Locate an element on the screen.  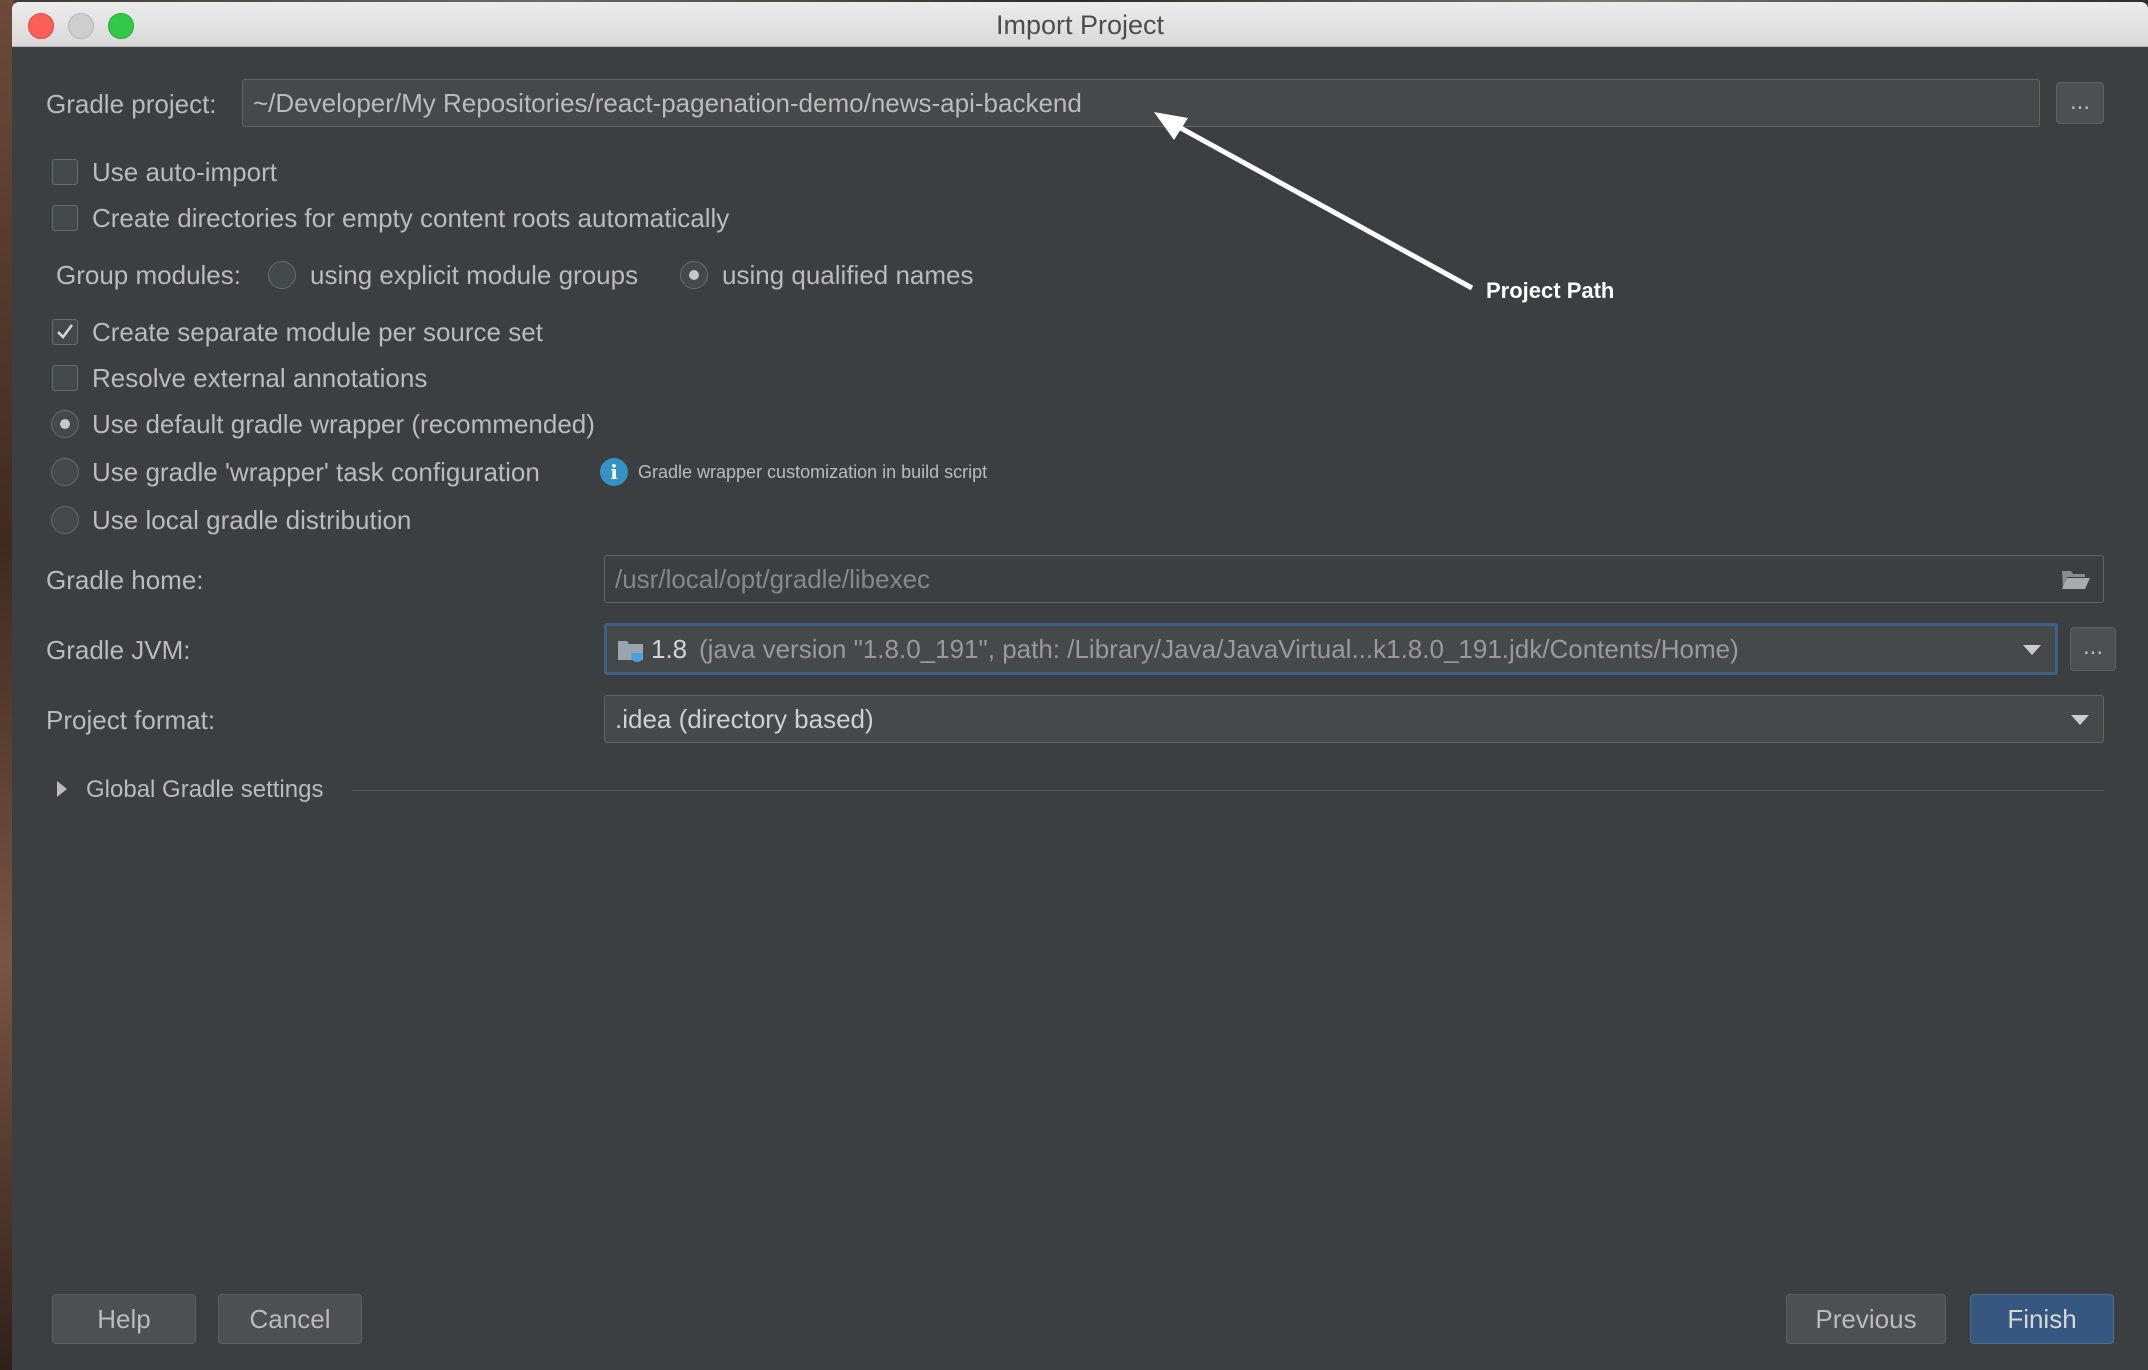
wrapper-task-label: Use gradle 'wrapper' task configuration is located at coordinates (316, 472).